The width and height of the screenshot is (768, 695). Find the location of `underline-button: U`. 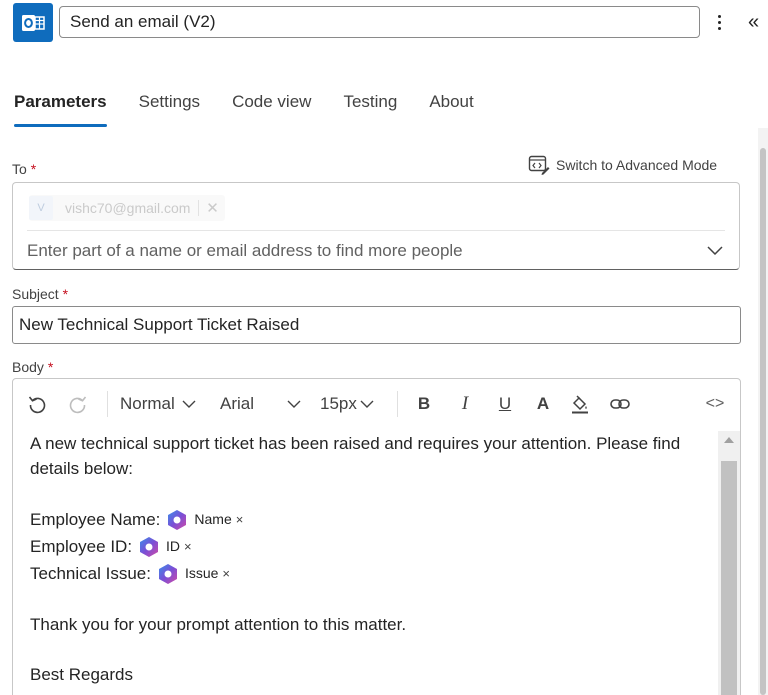

underline-button: U is located at coordinates (505, 404).